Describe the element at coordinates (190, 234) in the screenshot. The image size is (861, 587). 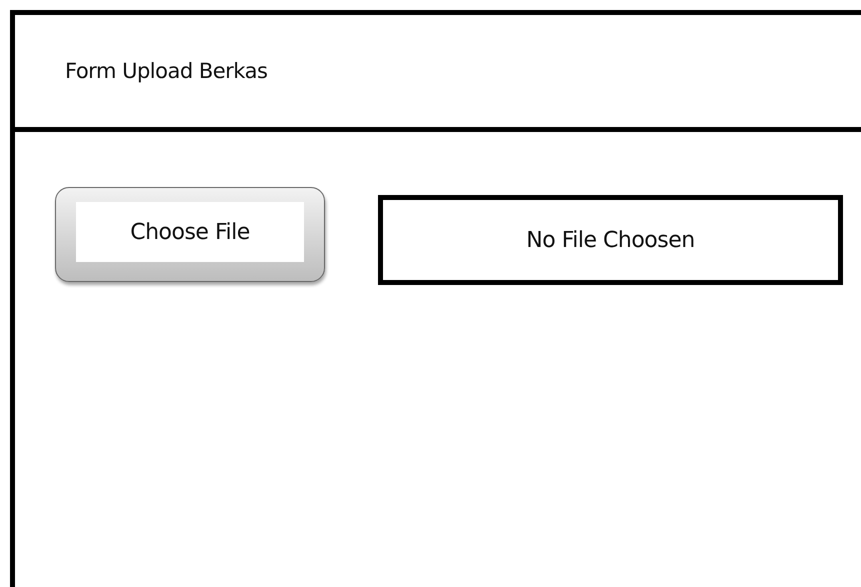
I see `choose-file-button: Choose File` at that location.